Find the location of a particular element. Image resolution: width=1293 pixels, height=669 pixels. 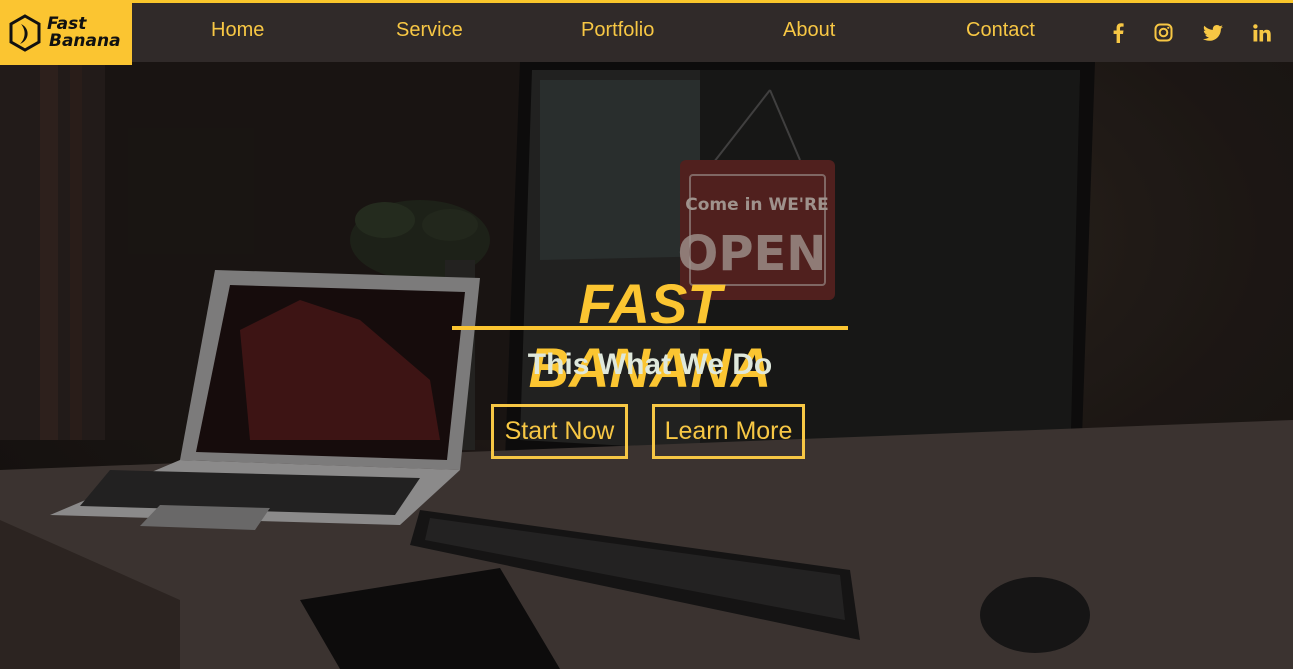

linkedin-link is located at coordinates (1262, 32).